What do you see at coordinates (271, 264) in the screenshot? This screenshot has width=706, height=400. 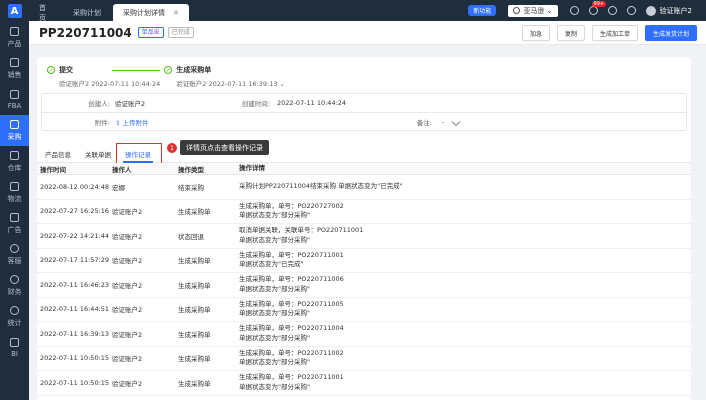 I see `row-detail-line: 单据状态变为"已完成"` at bounding box center [271, 264].